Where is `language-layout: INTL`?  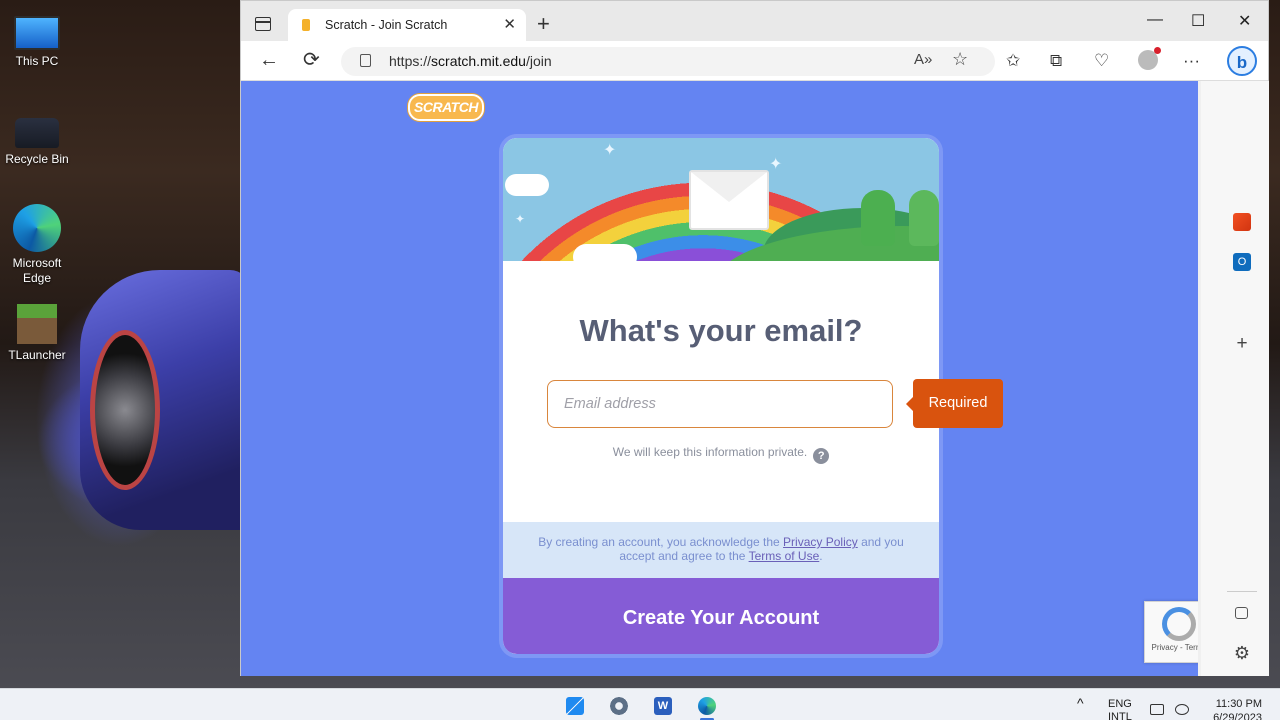
language-layout: INTL is located at coordinates (1120, 715).